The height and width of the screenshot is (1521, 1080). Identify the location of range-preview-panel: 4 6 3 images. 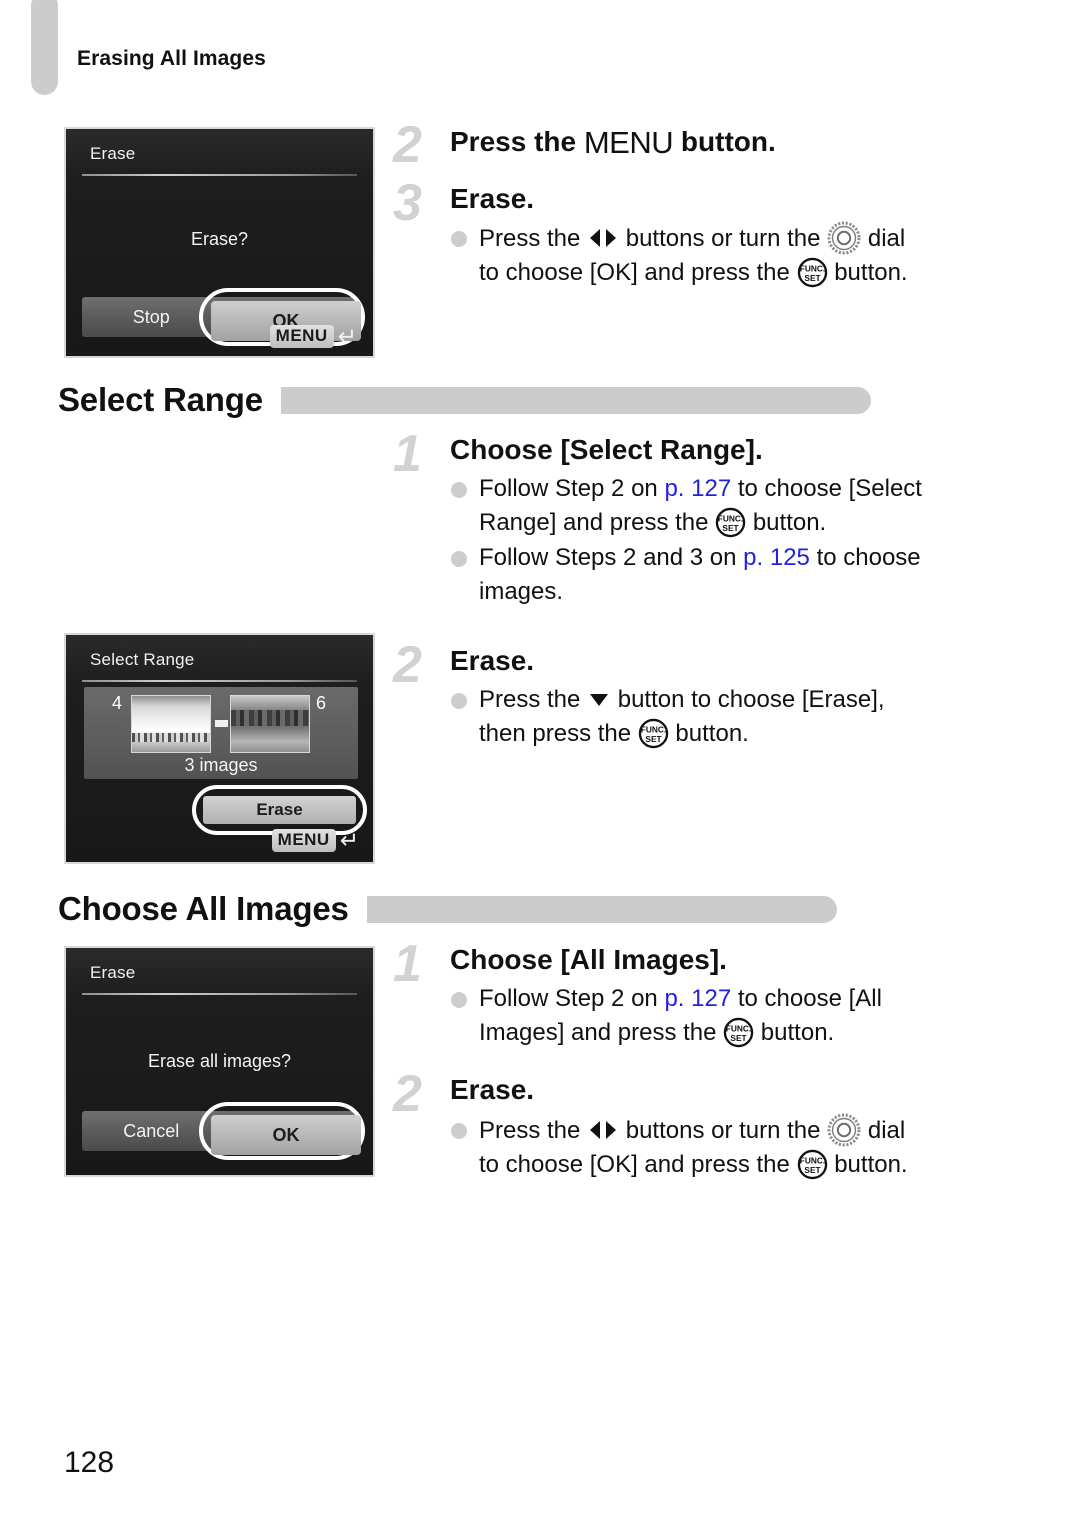
(221, 733).